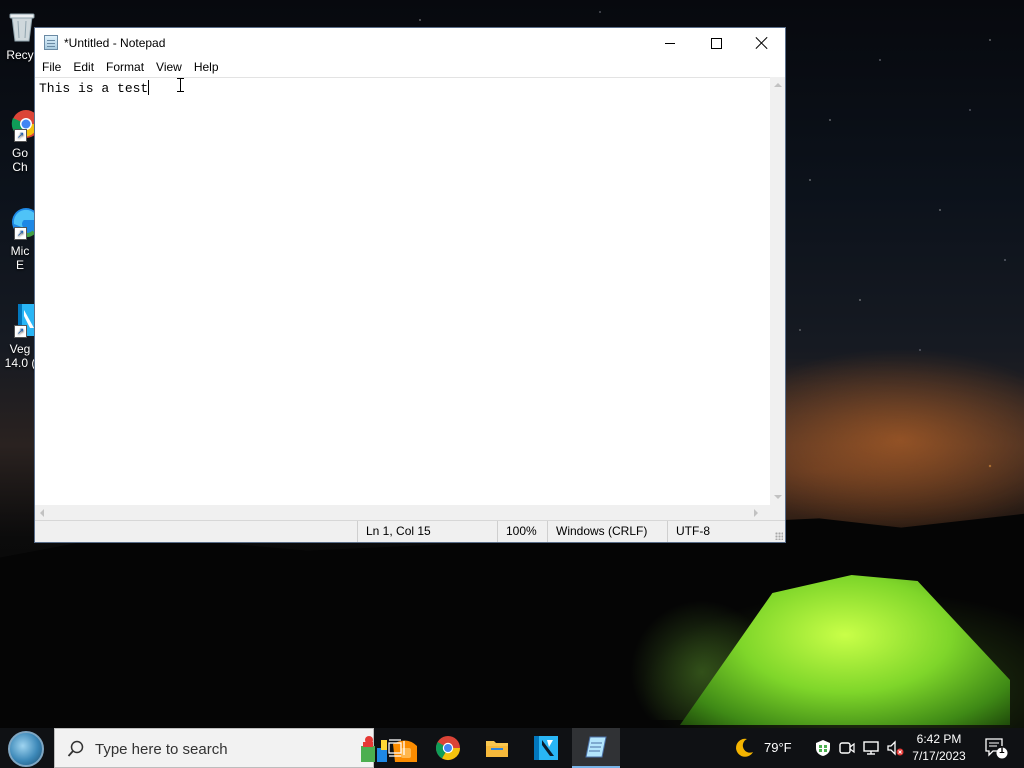 The width and height of the screenshot is (1024, 768). What do you see at coordinates (161, 749) in the screenshot?
I see `search-placeholder: Type here to search` at bounding box center [161, 749].